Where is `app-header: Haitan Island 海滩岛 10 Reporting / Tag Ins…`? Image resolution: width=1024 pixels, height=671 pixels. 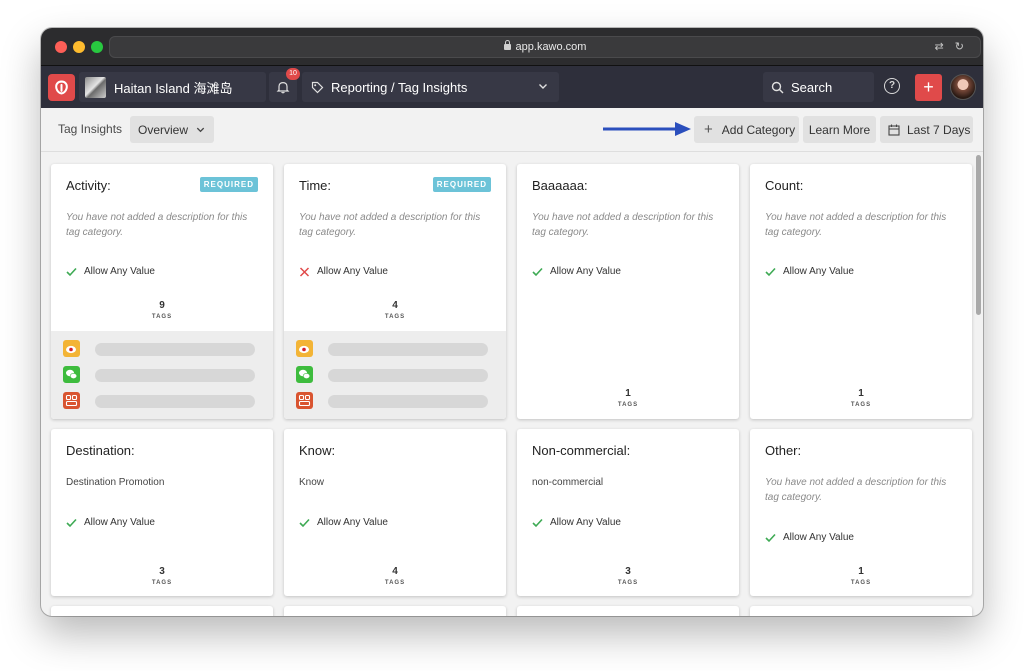 app-header: Haitan Island 海滩岛 10 Reporting / Tag Ins… is located at coordinates (512, 87).